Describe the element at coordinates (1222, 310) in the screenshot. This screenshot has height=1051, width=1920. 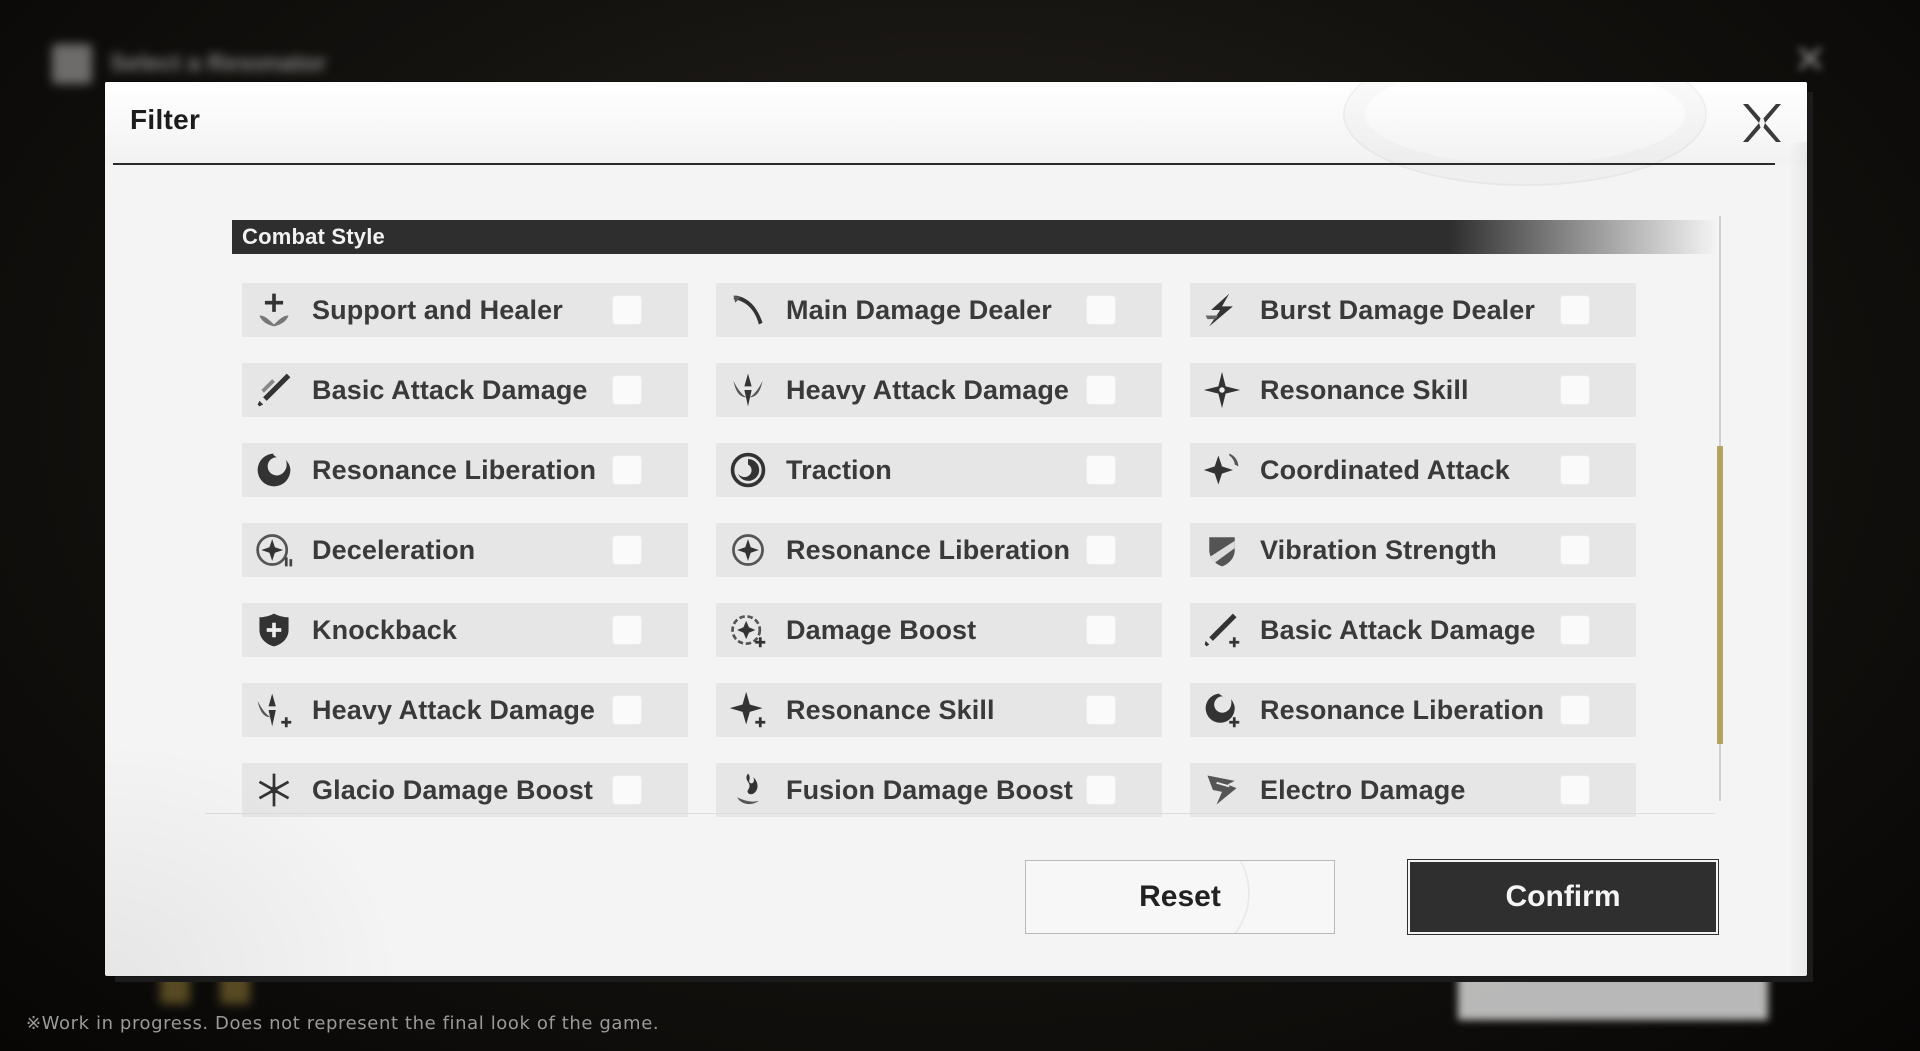
I see `burst-damage-icon` at that location.